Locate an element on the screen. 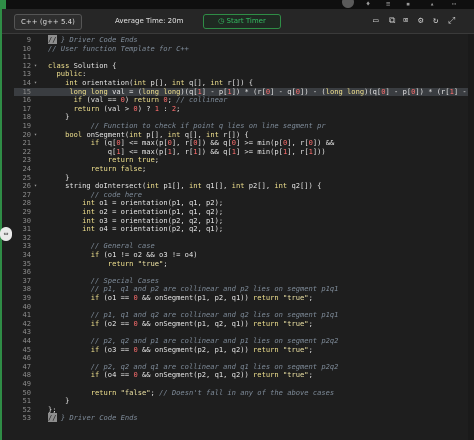  bell-icon: ♦ is located at coordinates (368, 4).